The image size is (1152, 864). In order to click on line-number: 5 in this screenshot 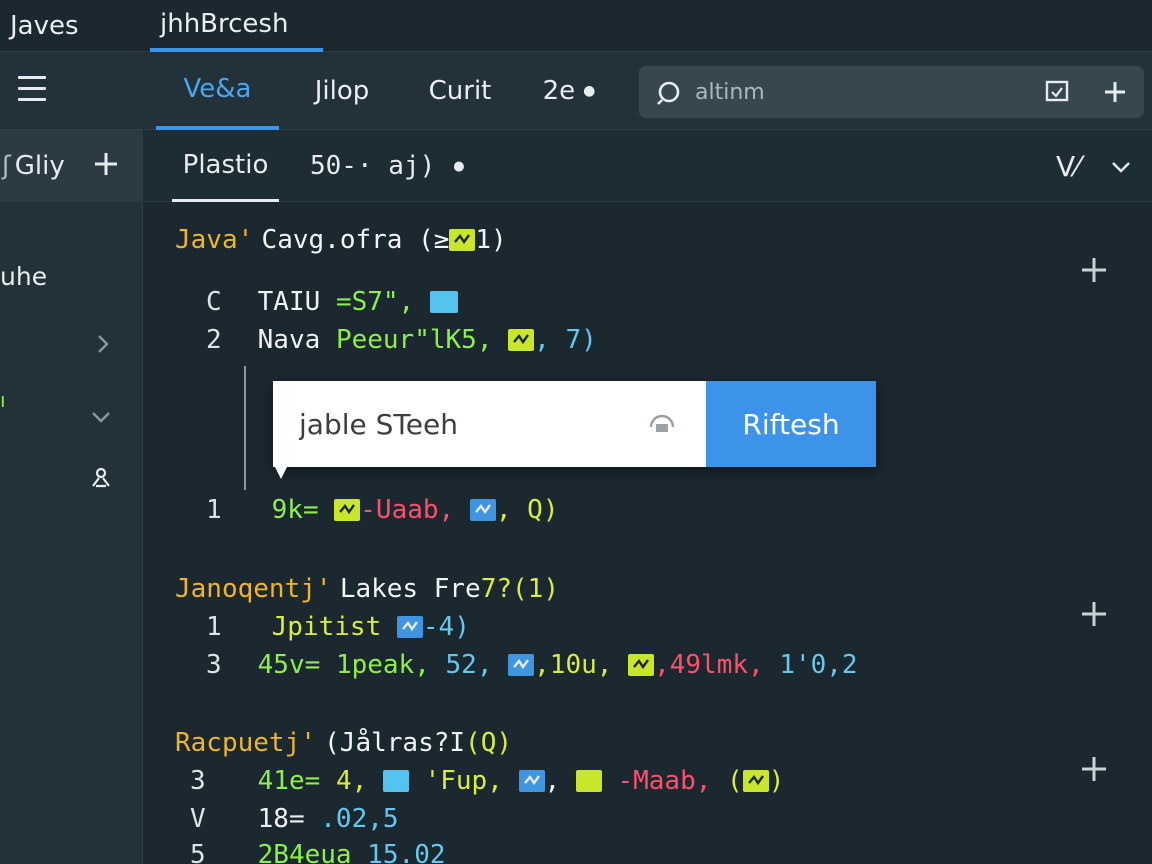, I will do `click(198, 852)`.